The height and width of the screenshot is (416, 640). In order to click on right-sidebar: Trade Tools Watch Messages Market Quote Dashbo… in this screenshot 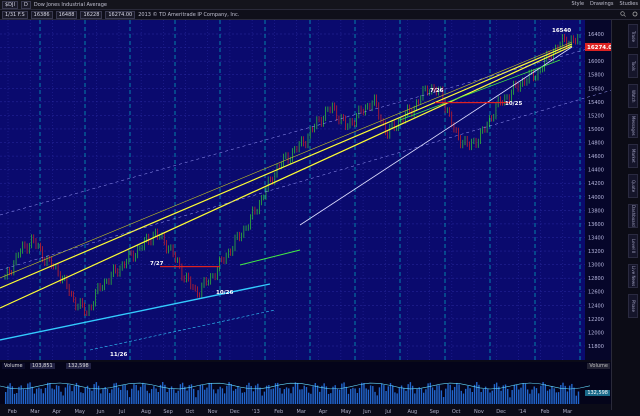, I will do `click(625, 215)`.